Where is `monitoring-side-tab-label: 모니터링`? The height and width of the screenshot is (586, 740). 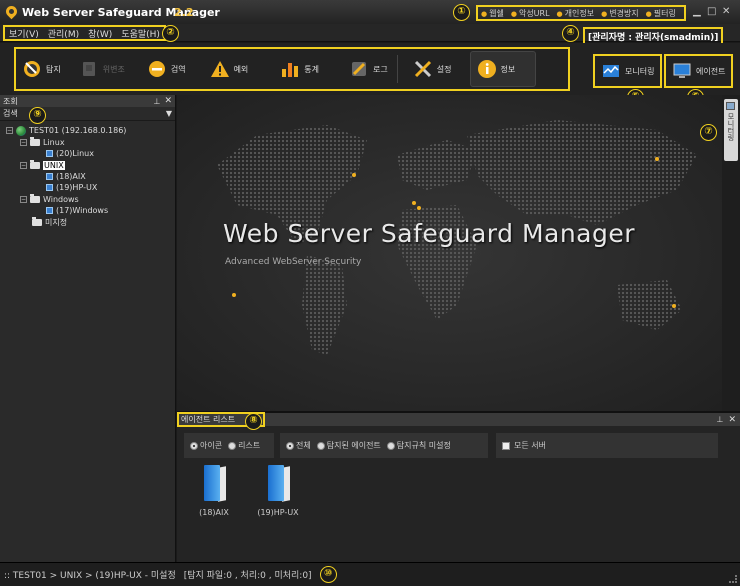 monitoring-side-tab-label: 모니터링 is located at coordinates (731, 127).